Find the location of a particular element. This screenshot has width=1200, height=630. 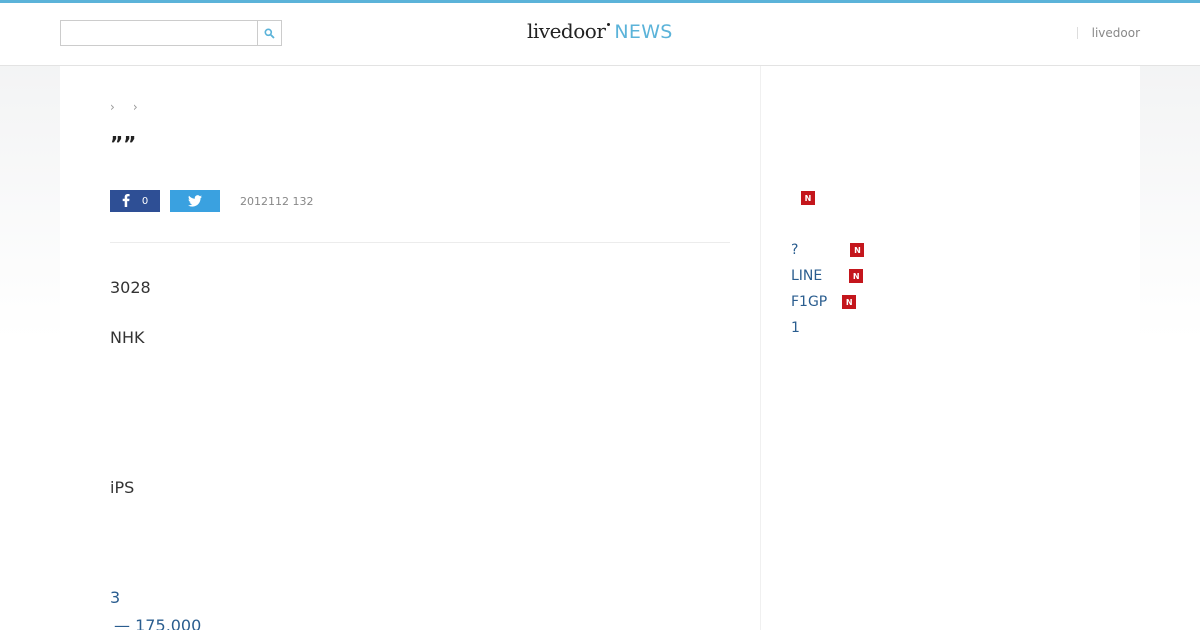

sidebar-item-link: F1GP is located at coordinates (809, 302).